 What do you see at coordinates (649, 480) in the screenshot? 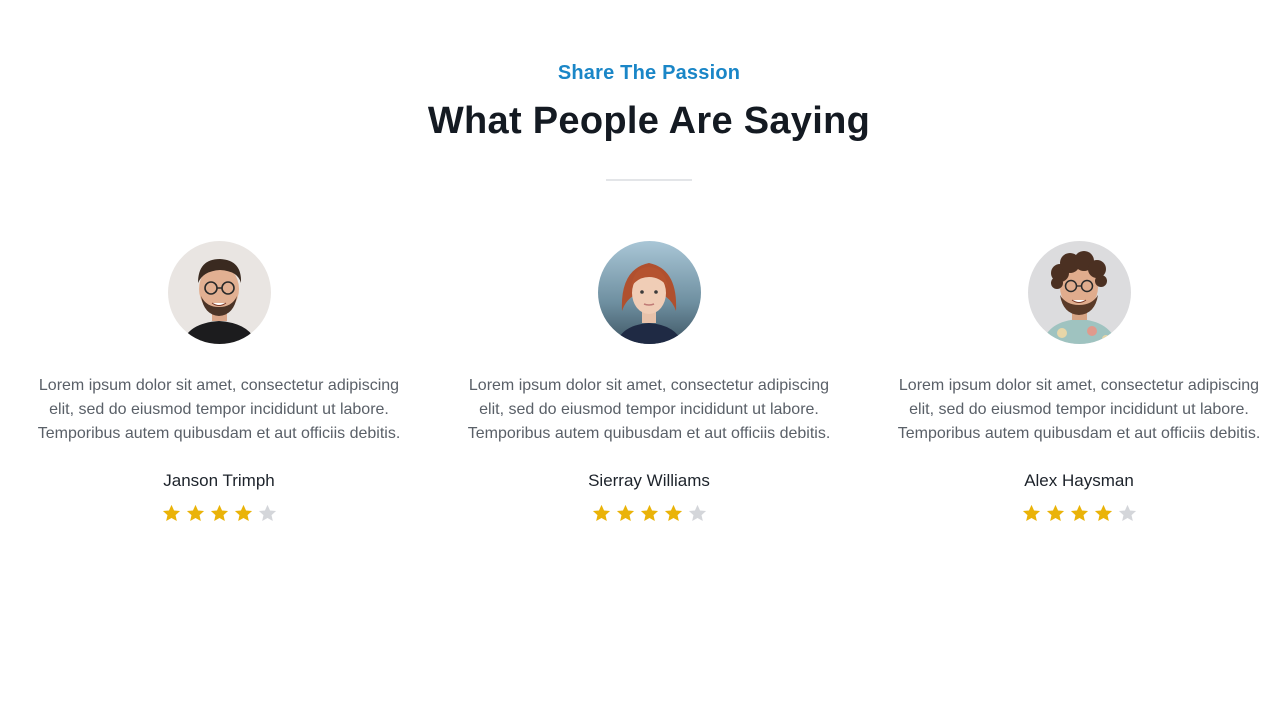
I see `testimonial-author: Sierray Williams` at bounding box center [649, 480].